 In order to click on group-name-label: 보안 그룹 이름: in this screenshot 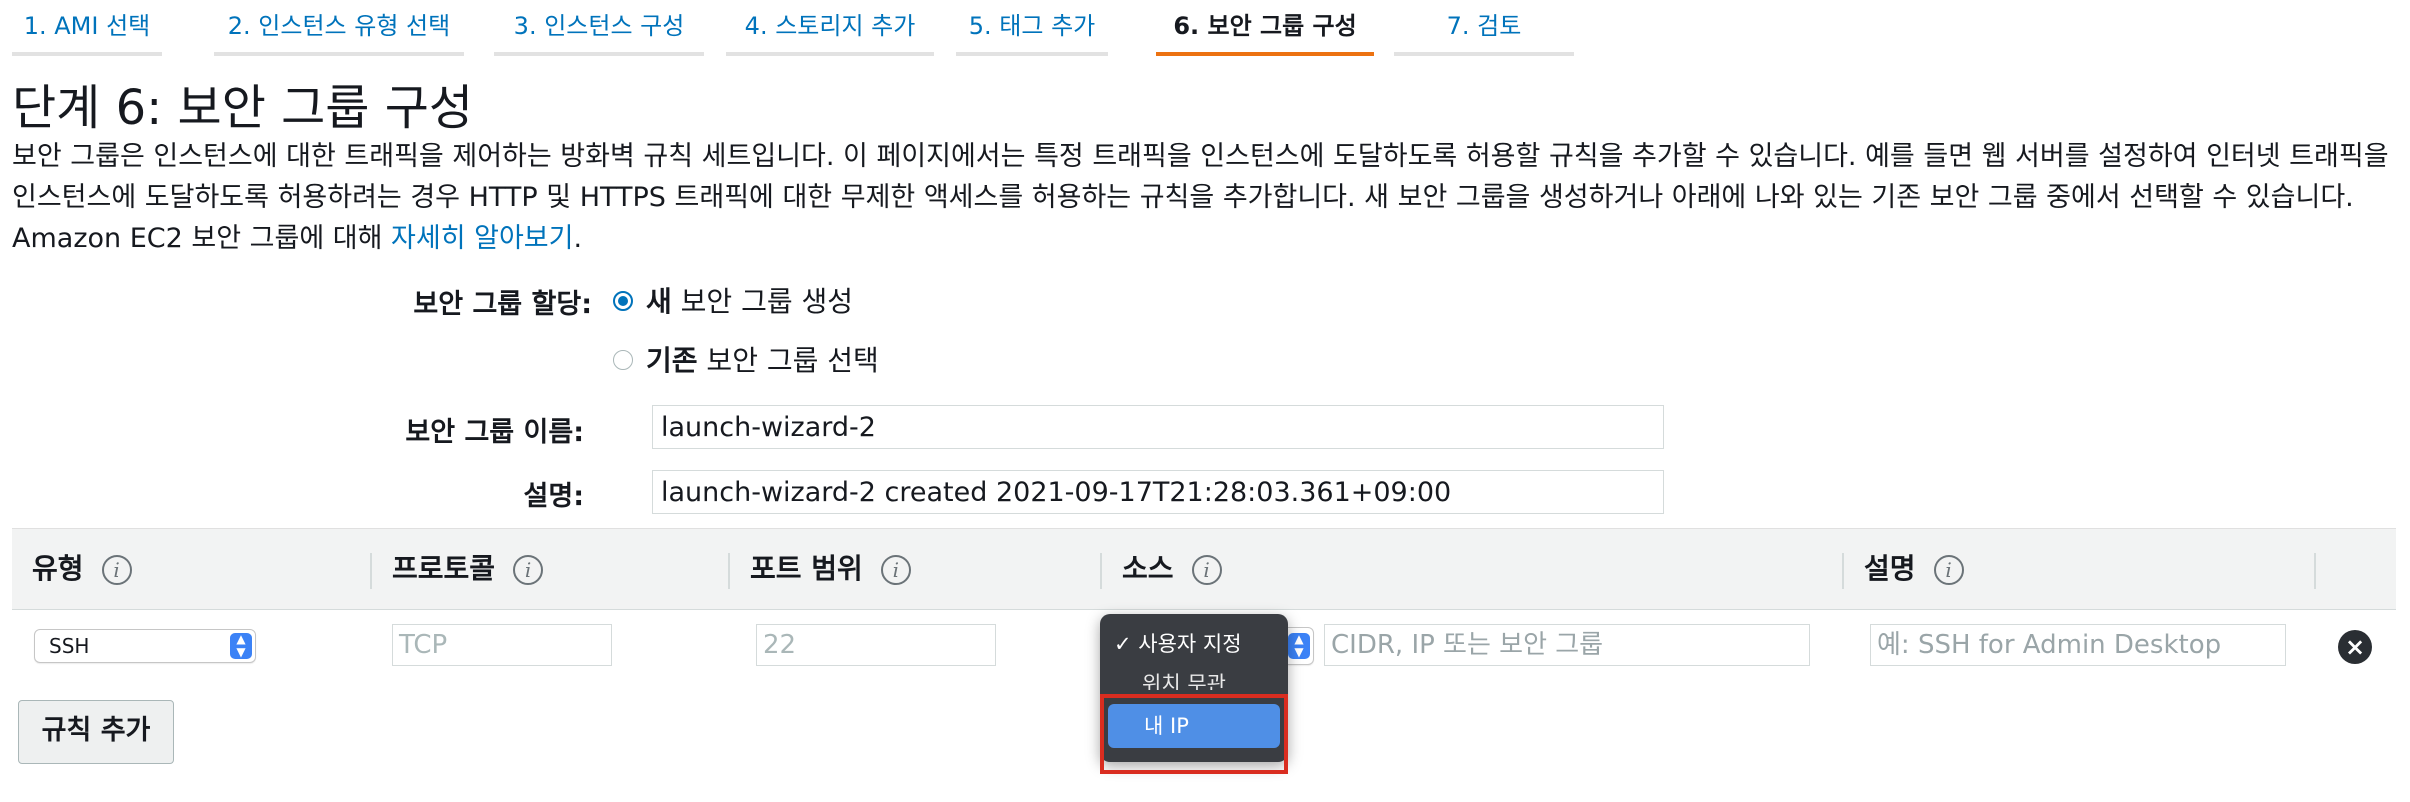, I will do `click(494, 432)`.